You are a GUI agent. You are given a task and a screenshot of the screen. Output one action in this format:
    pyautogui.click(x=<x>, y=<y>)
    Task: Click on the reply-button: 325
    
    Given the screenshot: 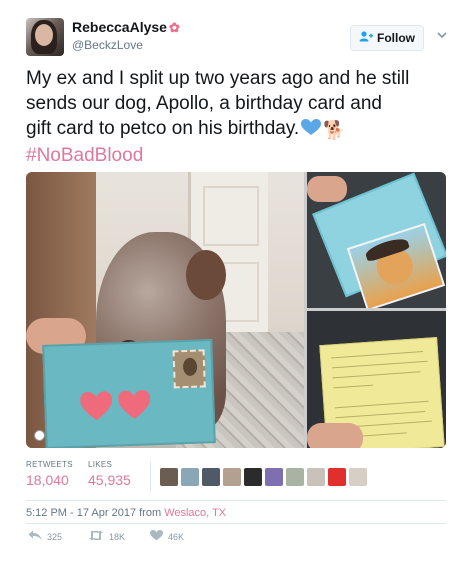 What is the action you would take?
    pyautogui.click(x=45, y=537)
    